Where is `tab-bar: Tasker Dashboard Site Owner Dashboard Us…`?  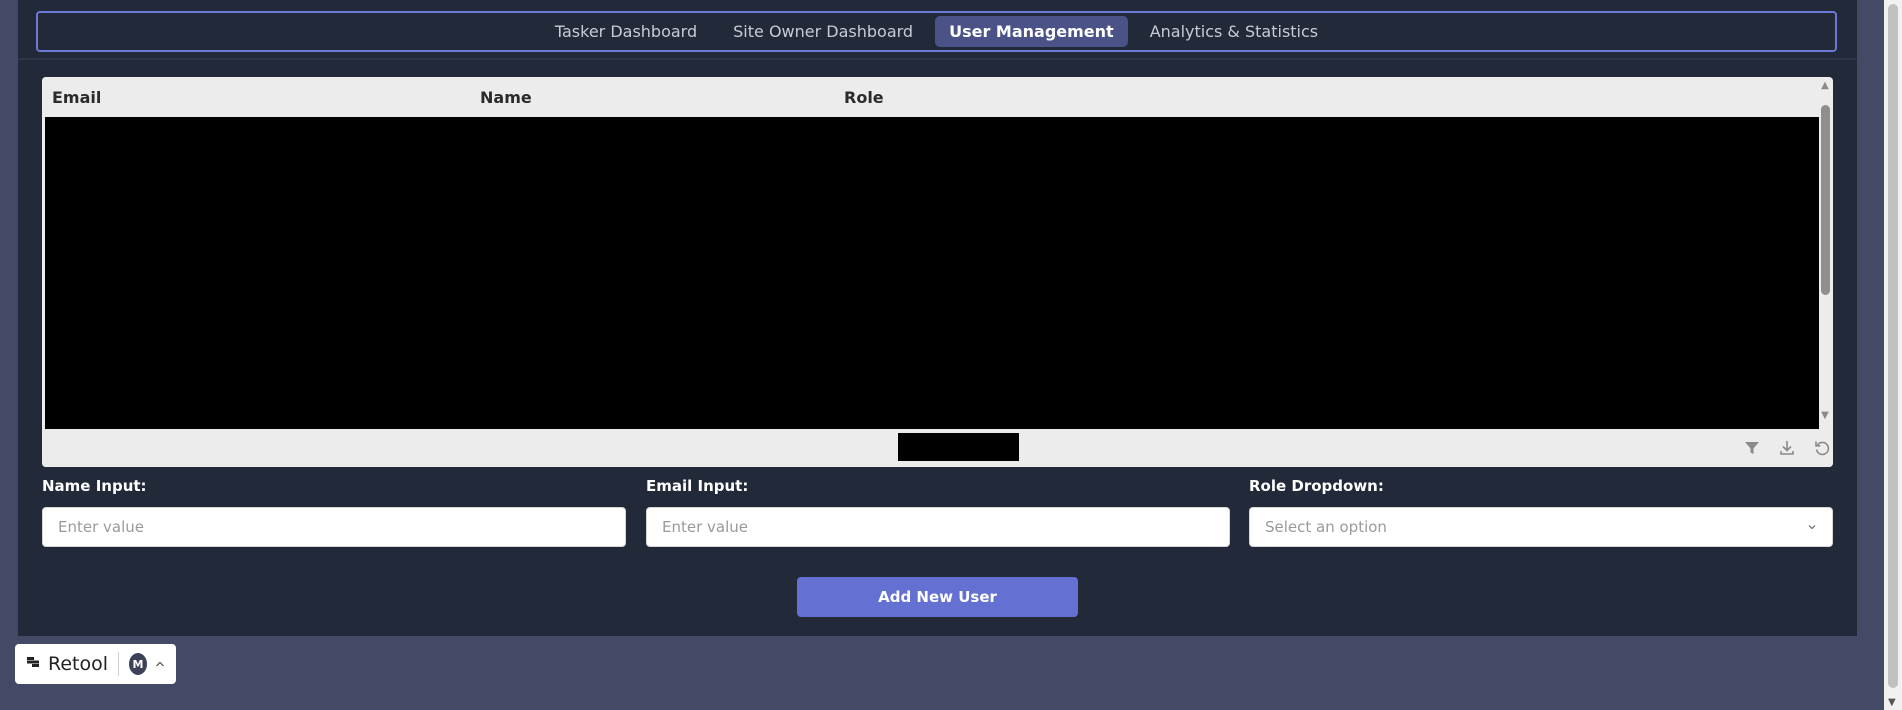 tab-bar: Tasker Dashboard Site Owner Dashboard Us… is located at coordinates (936, 31).